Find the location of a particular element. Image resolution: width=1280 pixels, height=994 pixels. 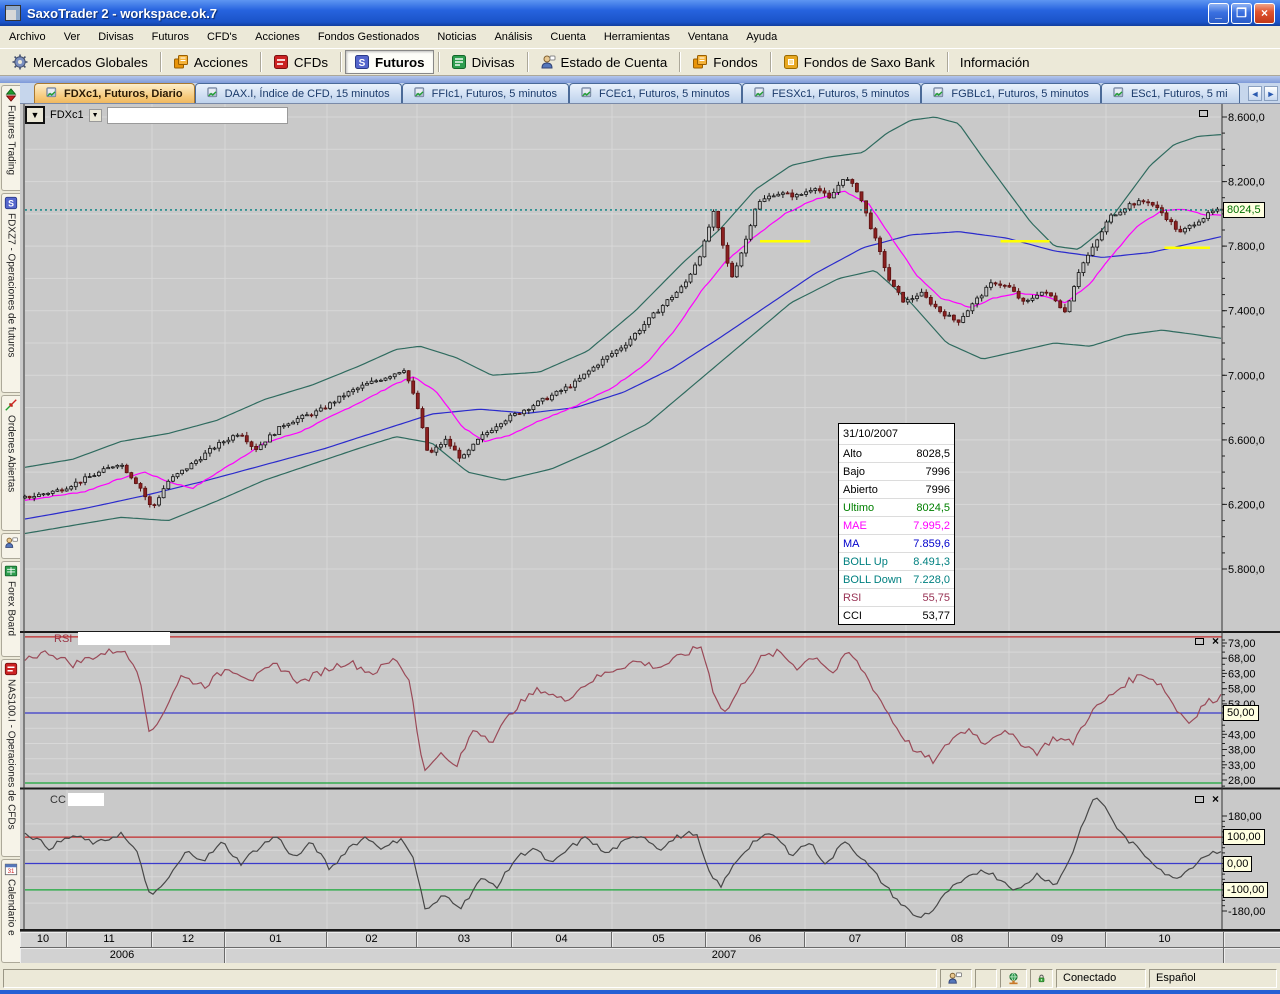

sidebar-tab-user is located at coordinates (10, 546).